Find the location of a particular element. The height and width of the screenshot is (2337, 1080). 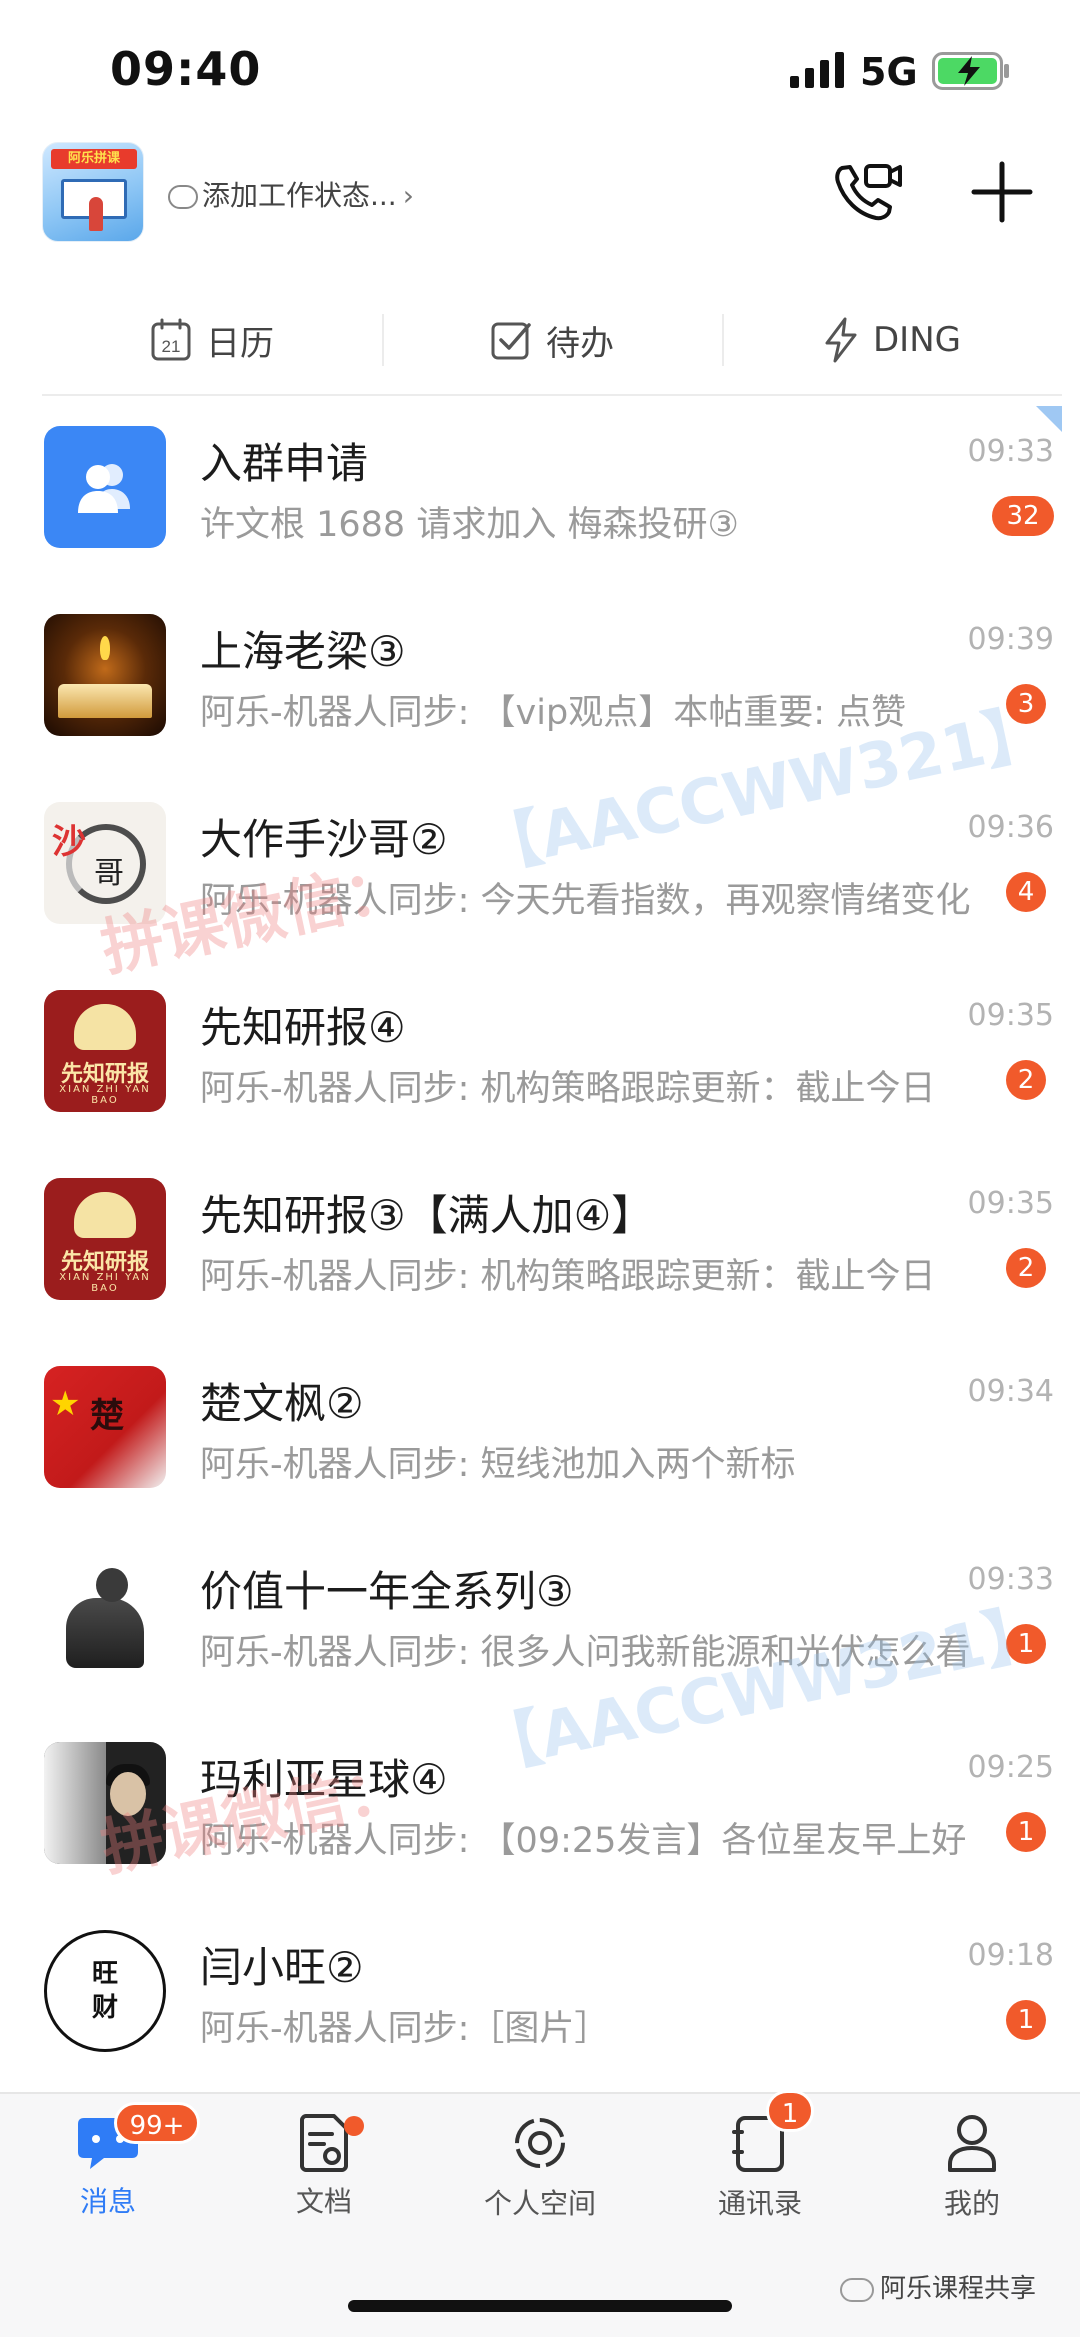

chat-name: 大作手沙哥② is located at coordinates (324, 839).